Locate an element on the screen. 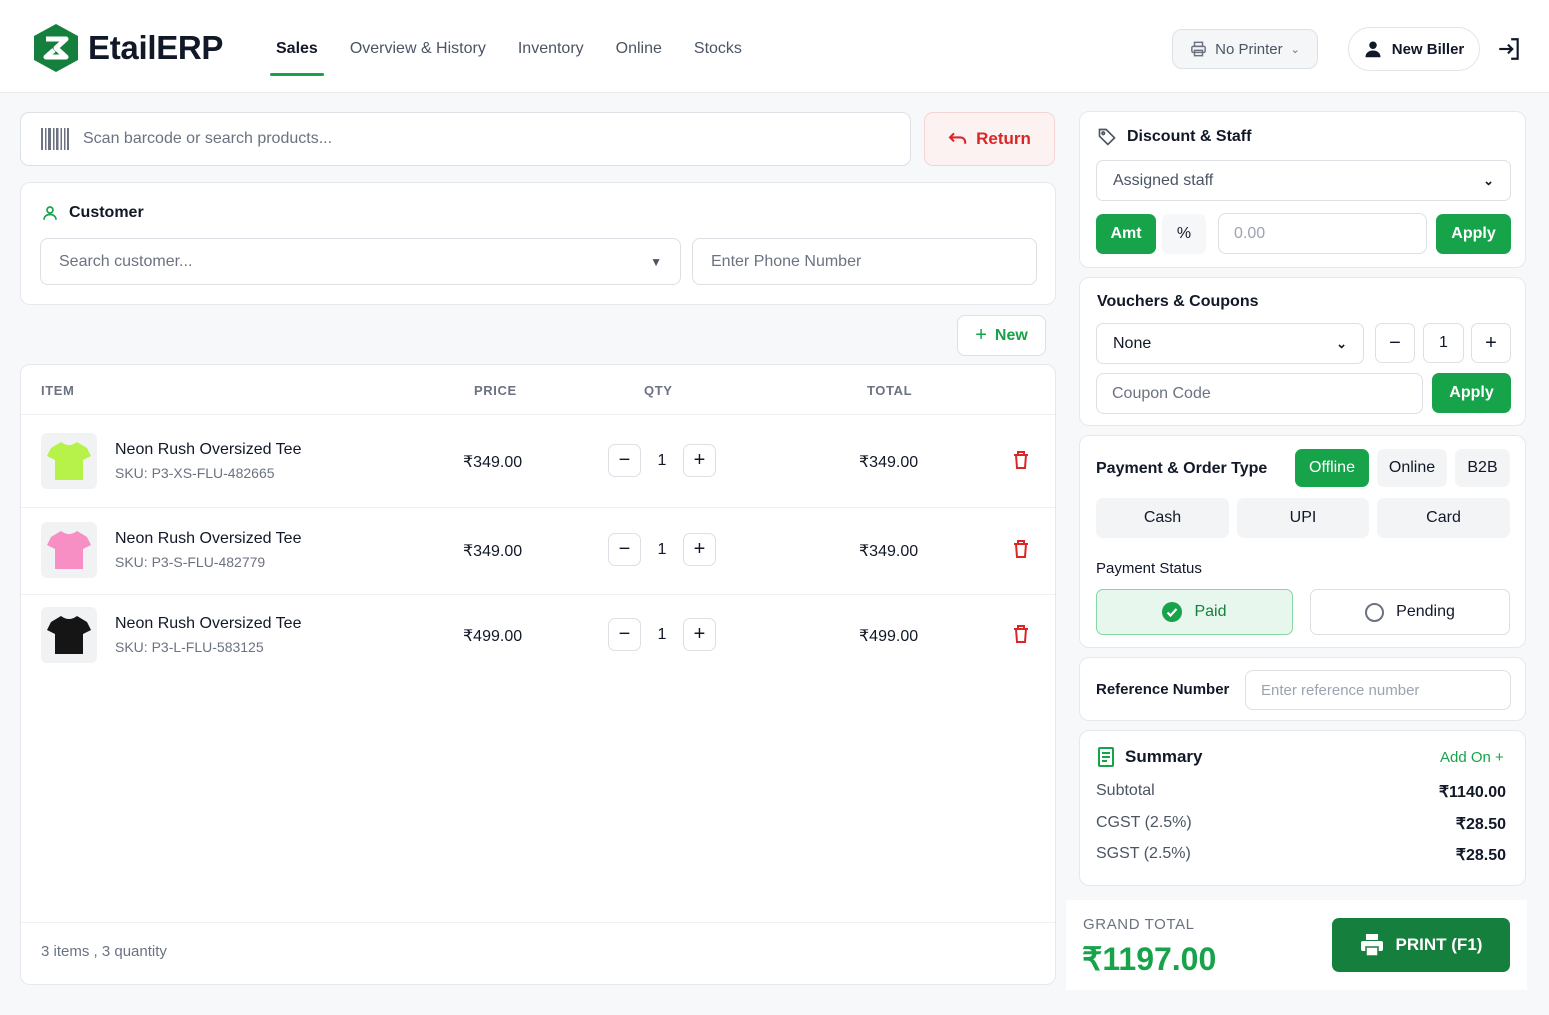 This screenshot has height=1015, width=1549. col-header-price: PRICE is located at coordinates (495, 390).